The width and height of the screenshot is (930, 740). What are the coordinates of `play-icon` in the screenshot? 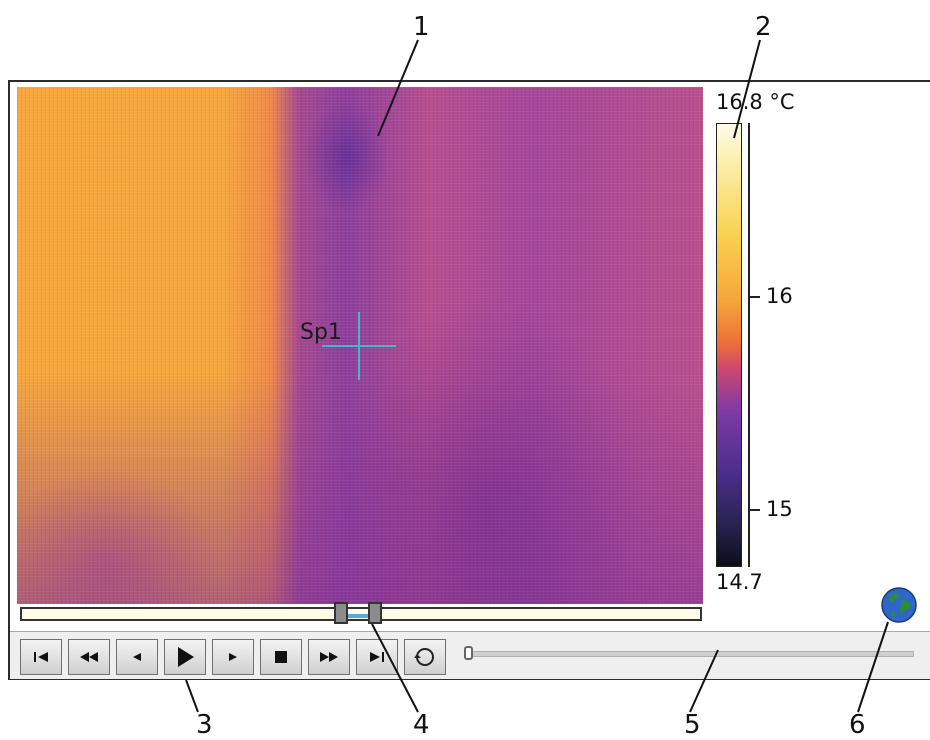 It's located at (186, 657).